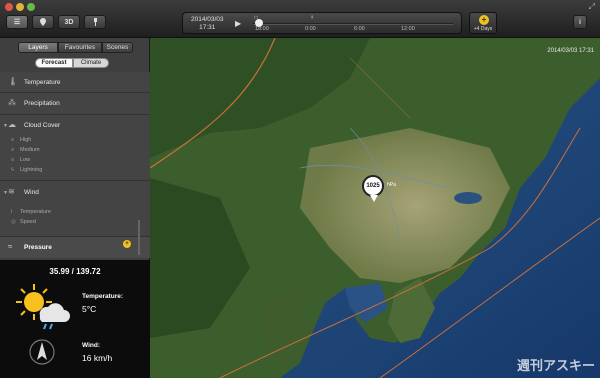 Image resolution: width=600 pixels, height=378 pixels. What do you see at coordinates (10, 246) in the screenshot?
I see `pressure-icon: ≈` at bounding box center [10, 246].